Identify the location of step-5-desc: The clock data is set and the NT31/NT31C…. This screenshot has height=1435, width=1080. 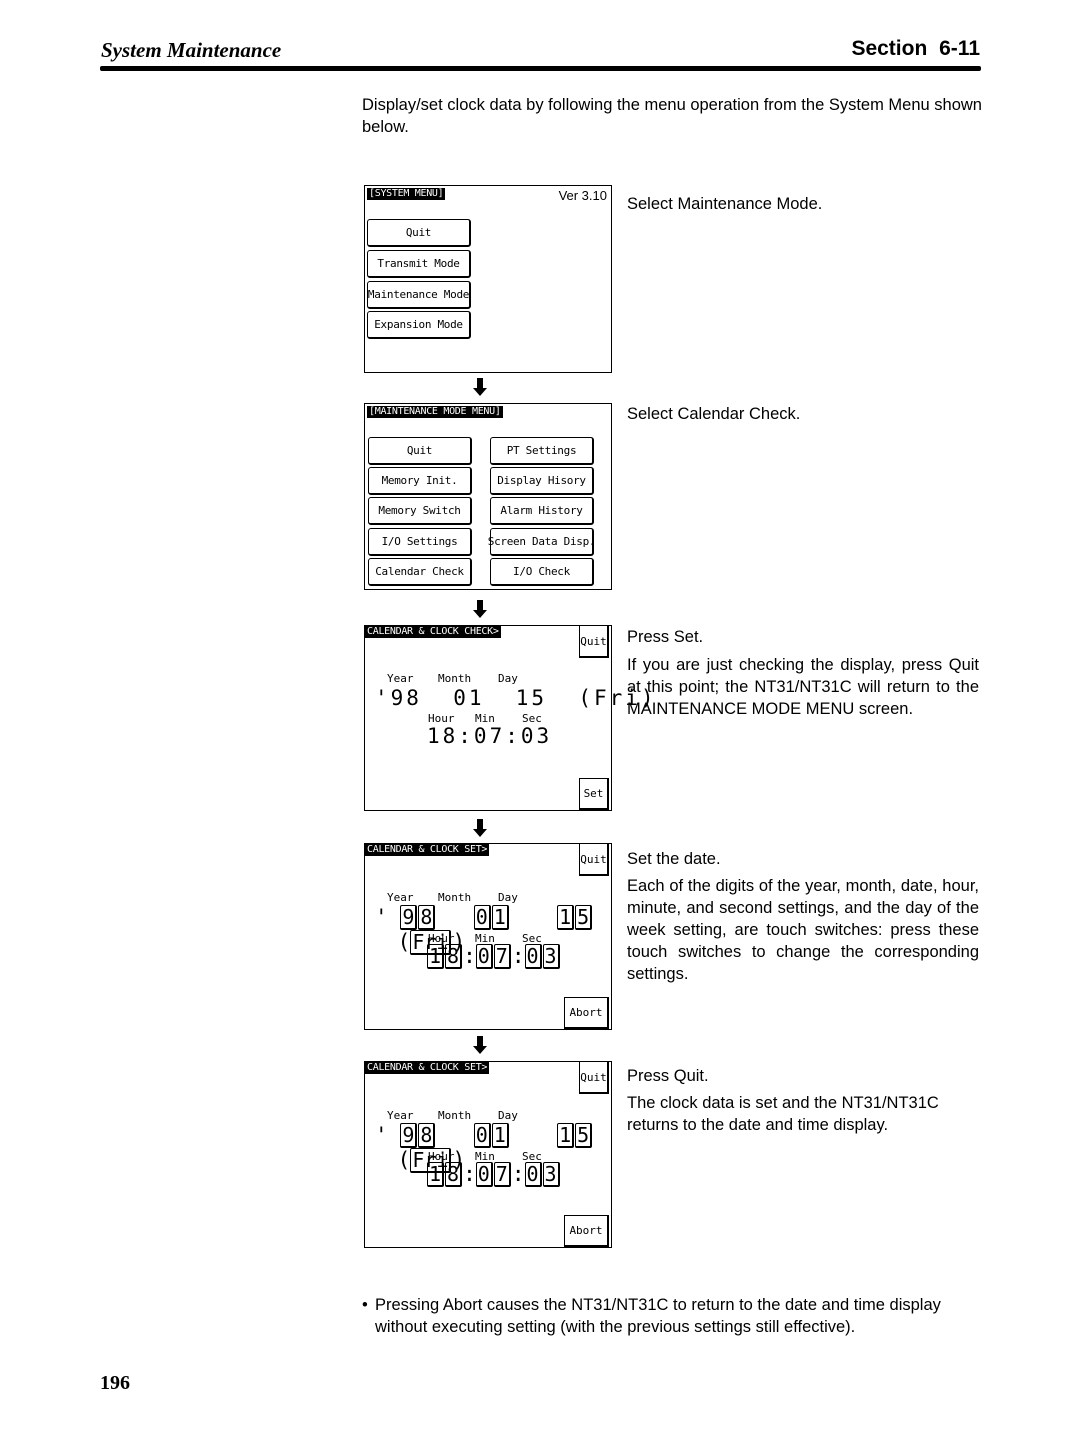
(783, 1114).